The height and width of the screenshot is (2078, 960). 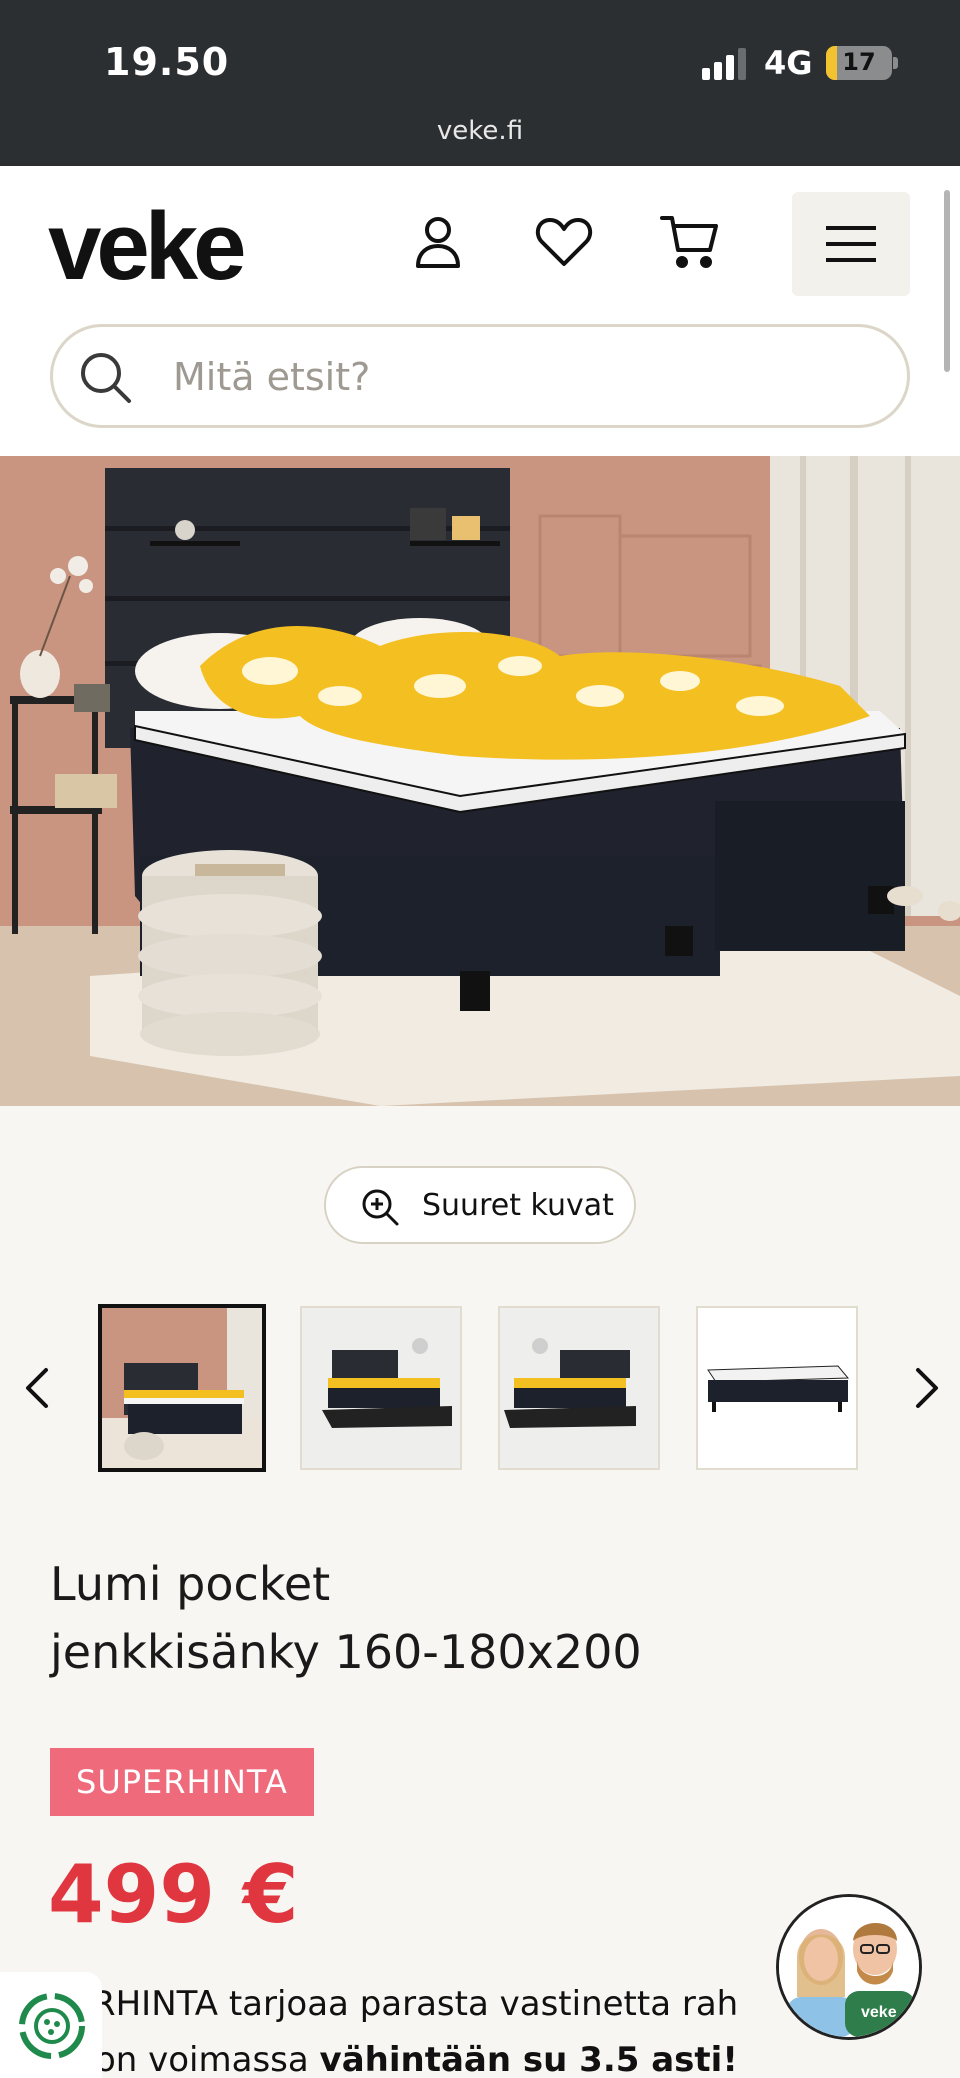 I want to click on thumbnails-next-button, so click(x=926, y=1388).